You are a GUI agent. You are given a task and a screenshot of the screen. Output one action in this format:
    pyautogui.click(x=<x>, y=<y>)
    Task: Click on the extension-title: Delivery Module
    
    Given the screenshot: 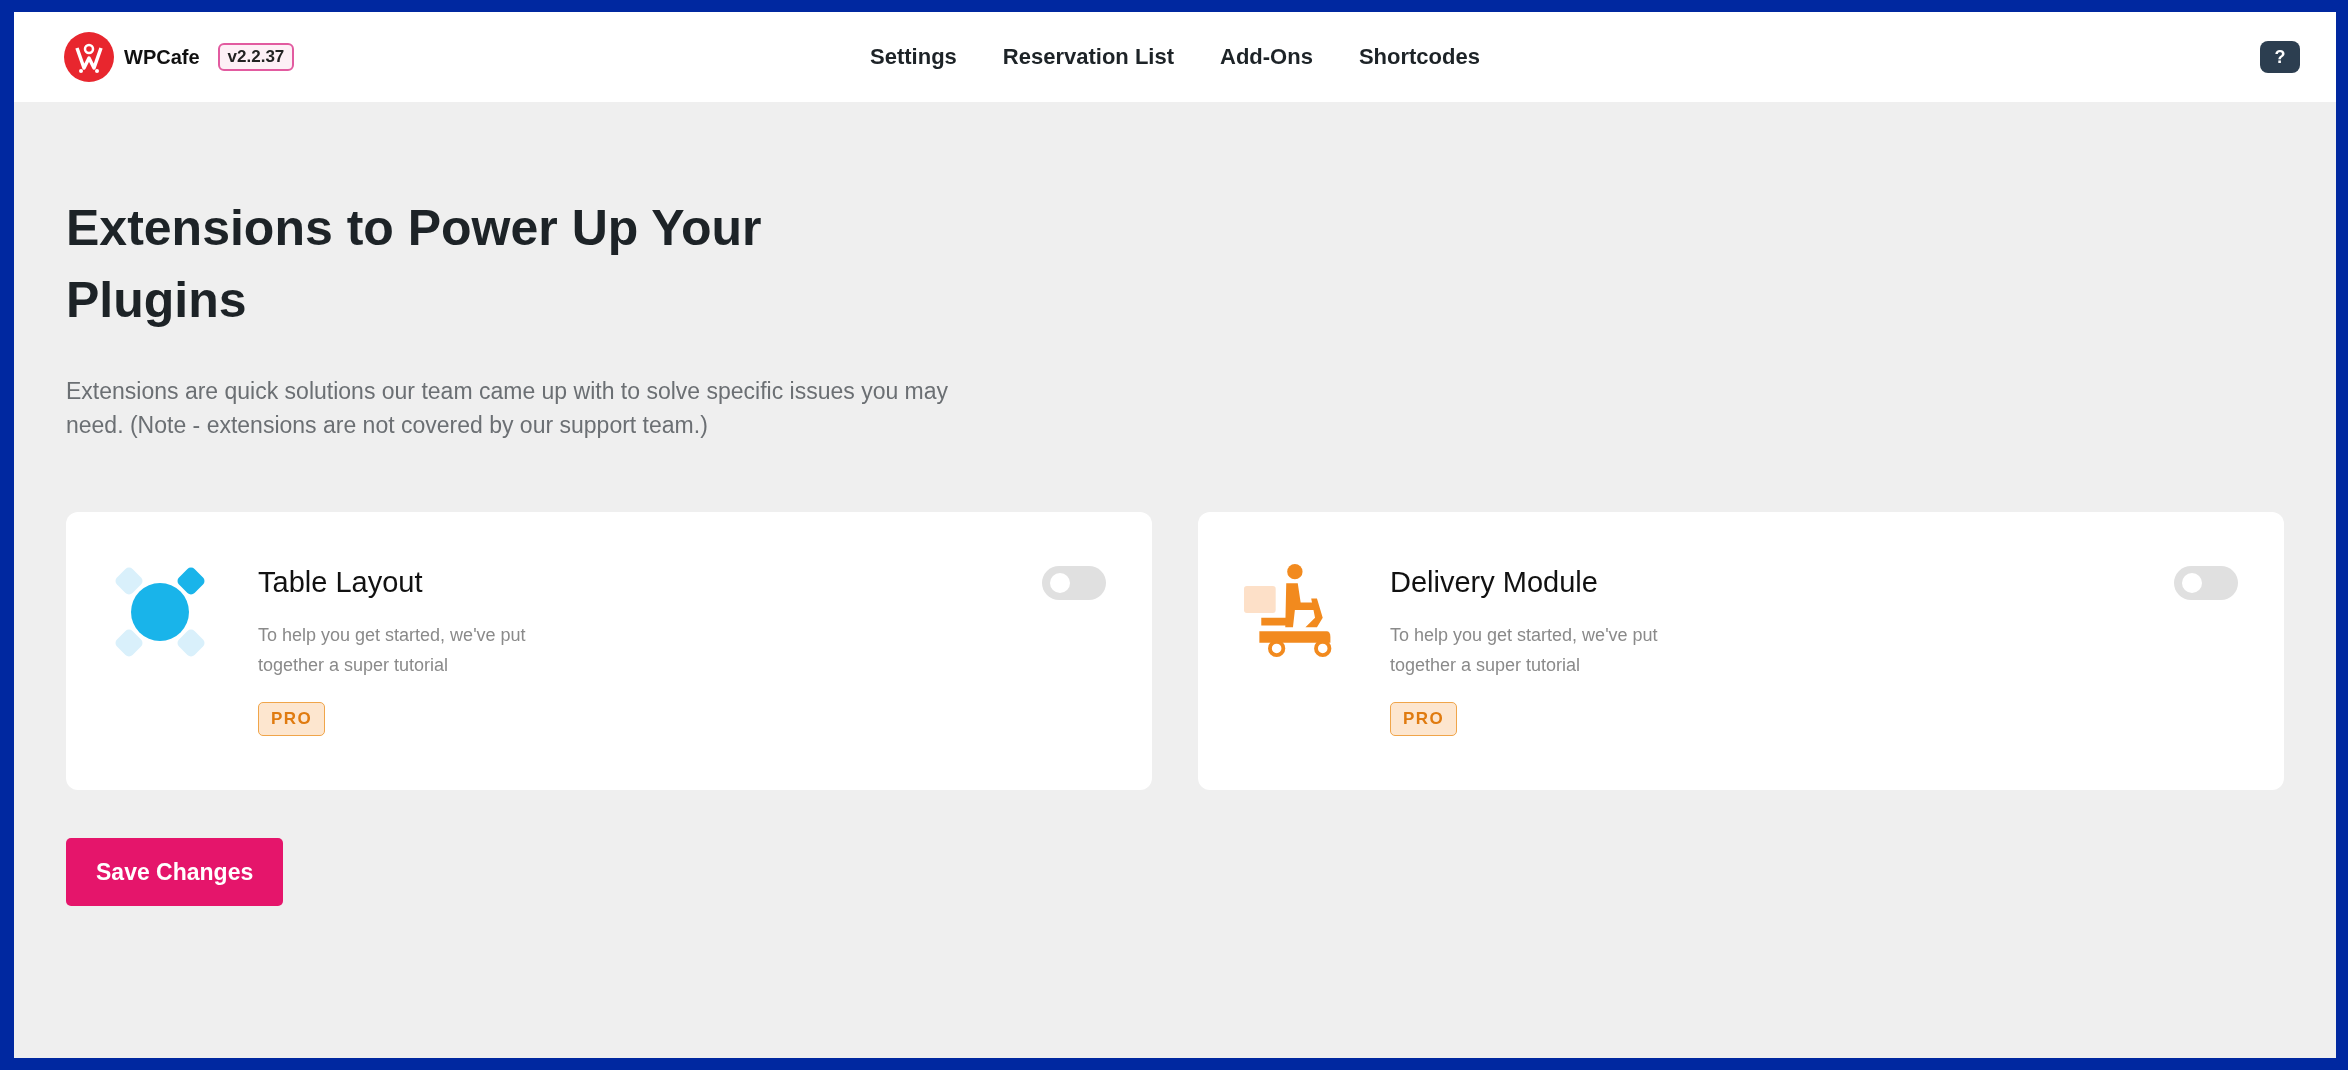 What is the action you would take?
    pyautogui.click(x=1494, y=582)
    